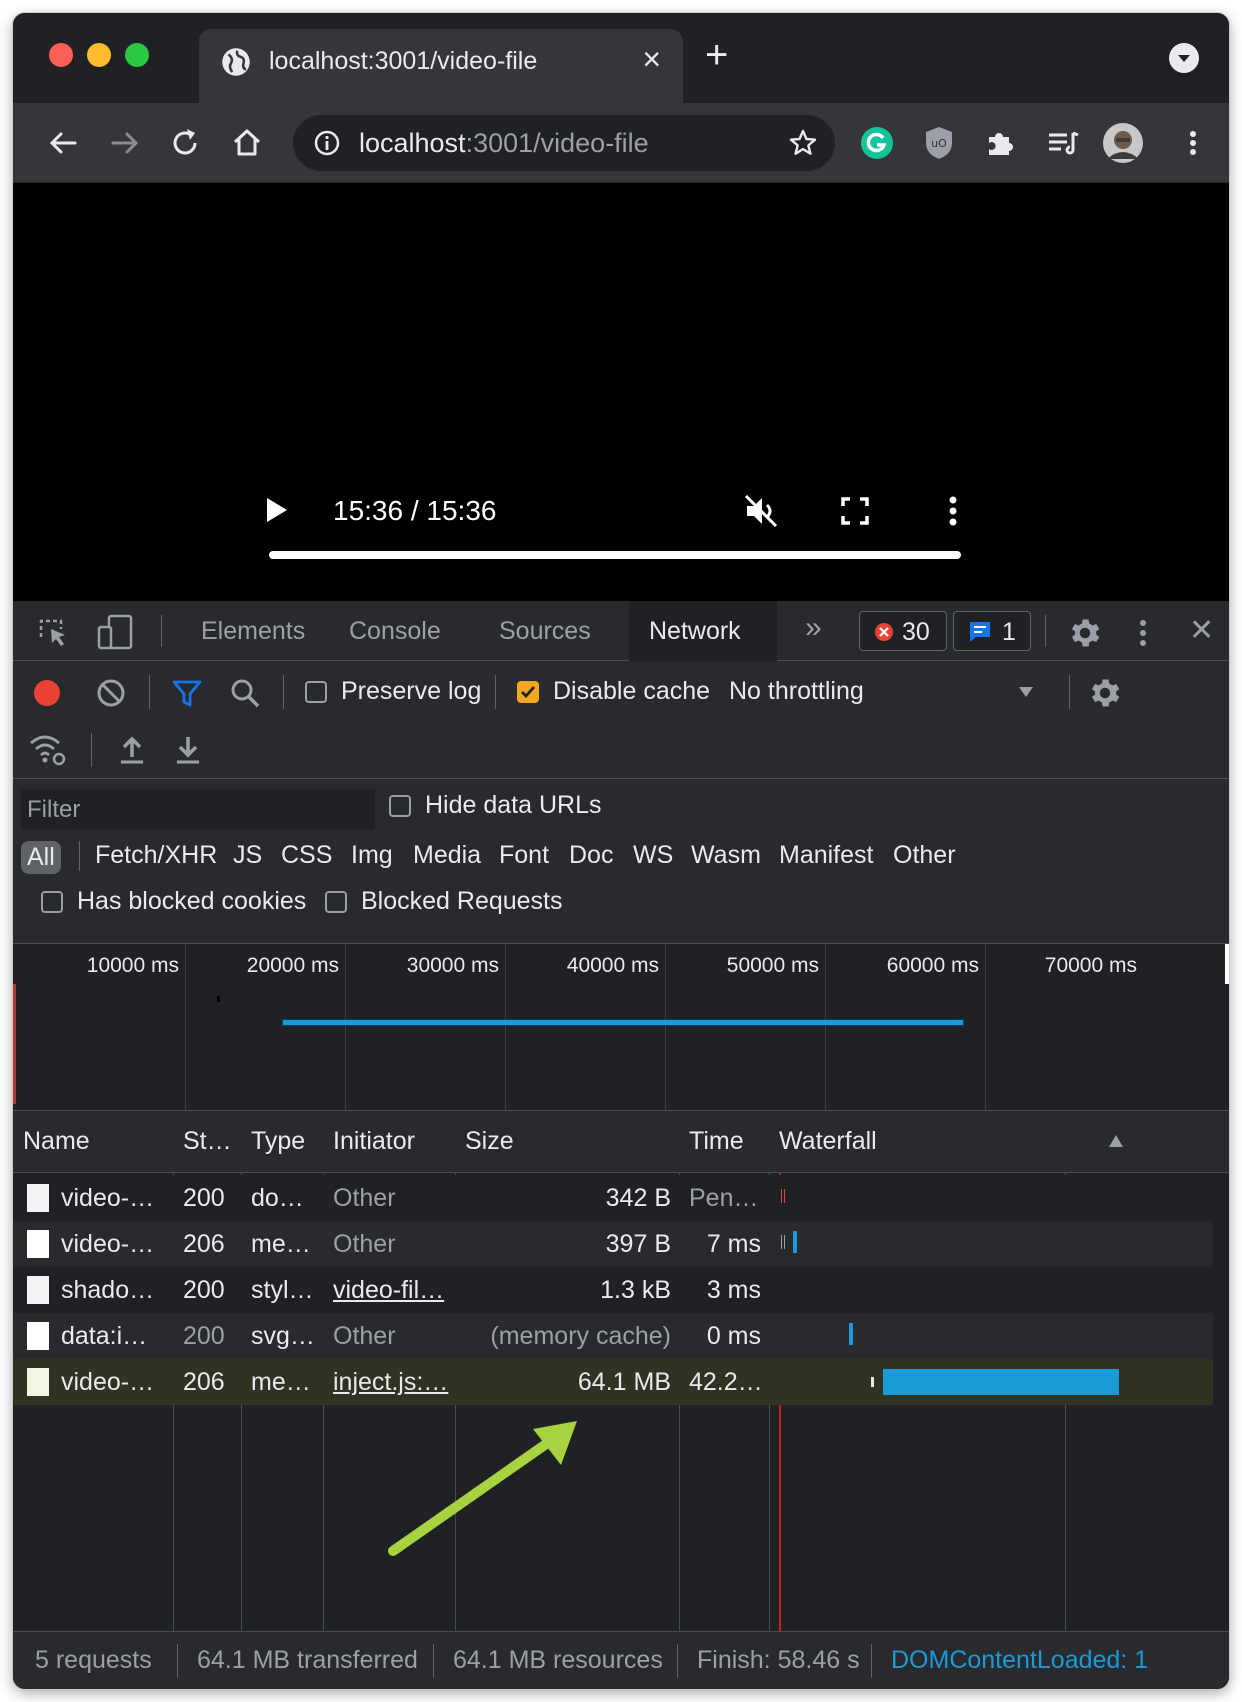  I want to click on filter-wasm: Wasm, so click(726, 855).